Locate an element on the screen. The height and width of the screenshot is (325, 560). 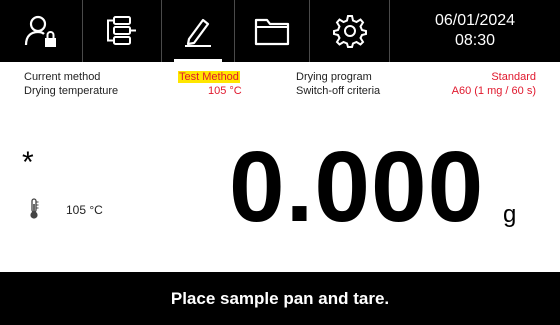
switch-off-criteria-label: Switch-off criteria is located at coordinates (338, 91).